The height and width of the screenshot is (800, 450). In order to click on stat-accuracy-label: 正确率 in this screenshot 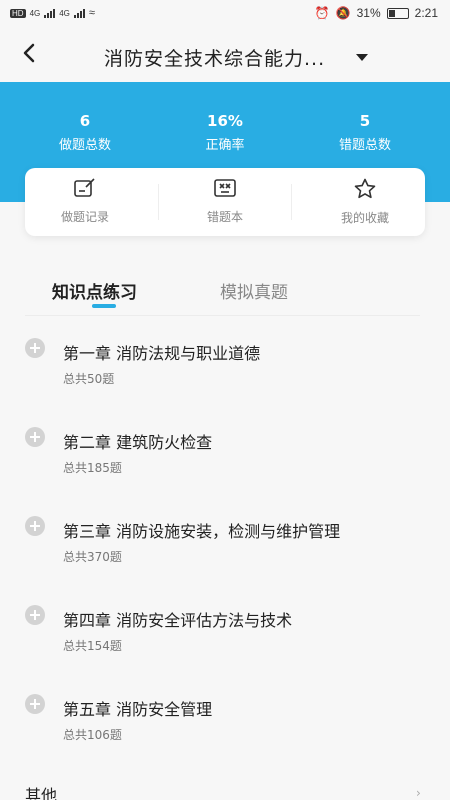, I will do `click(225, 145)`.